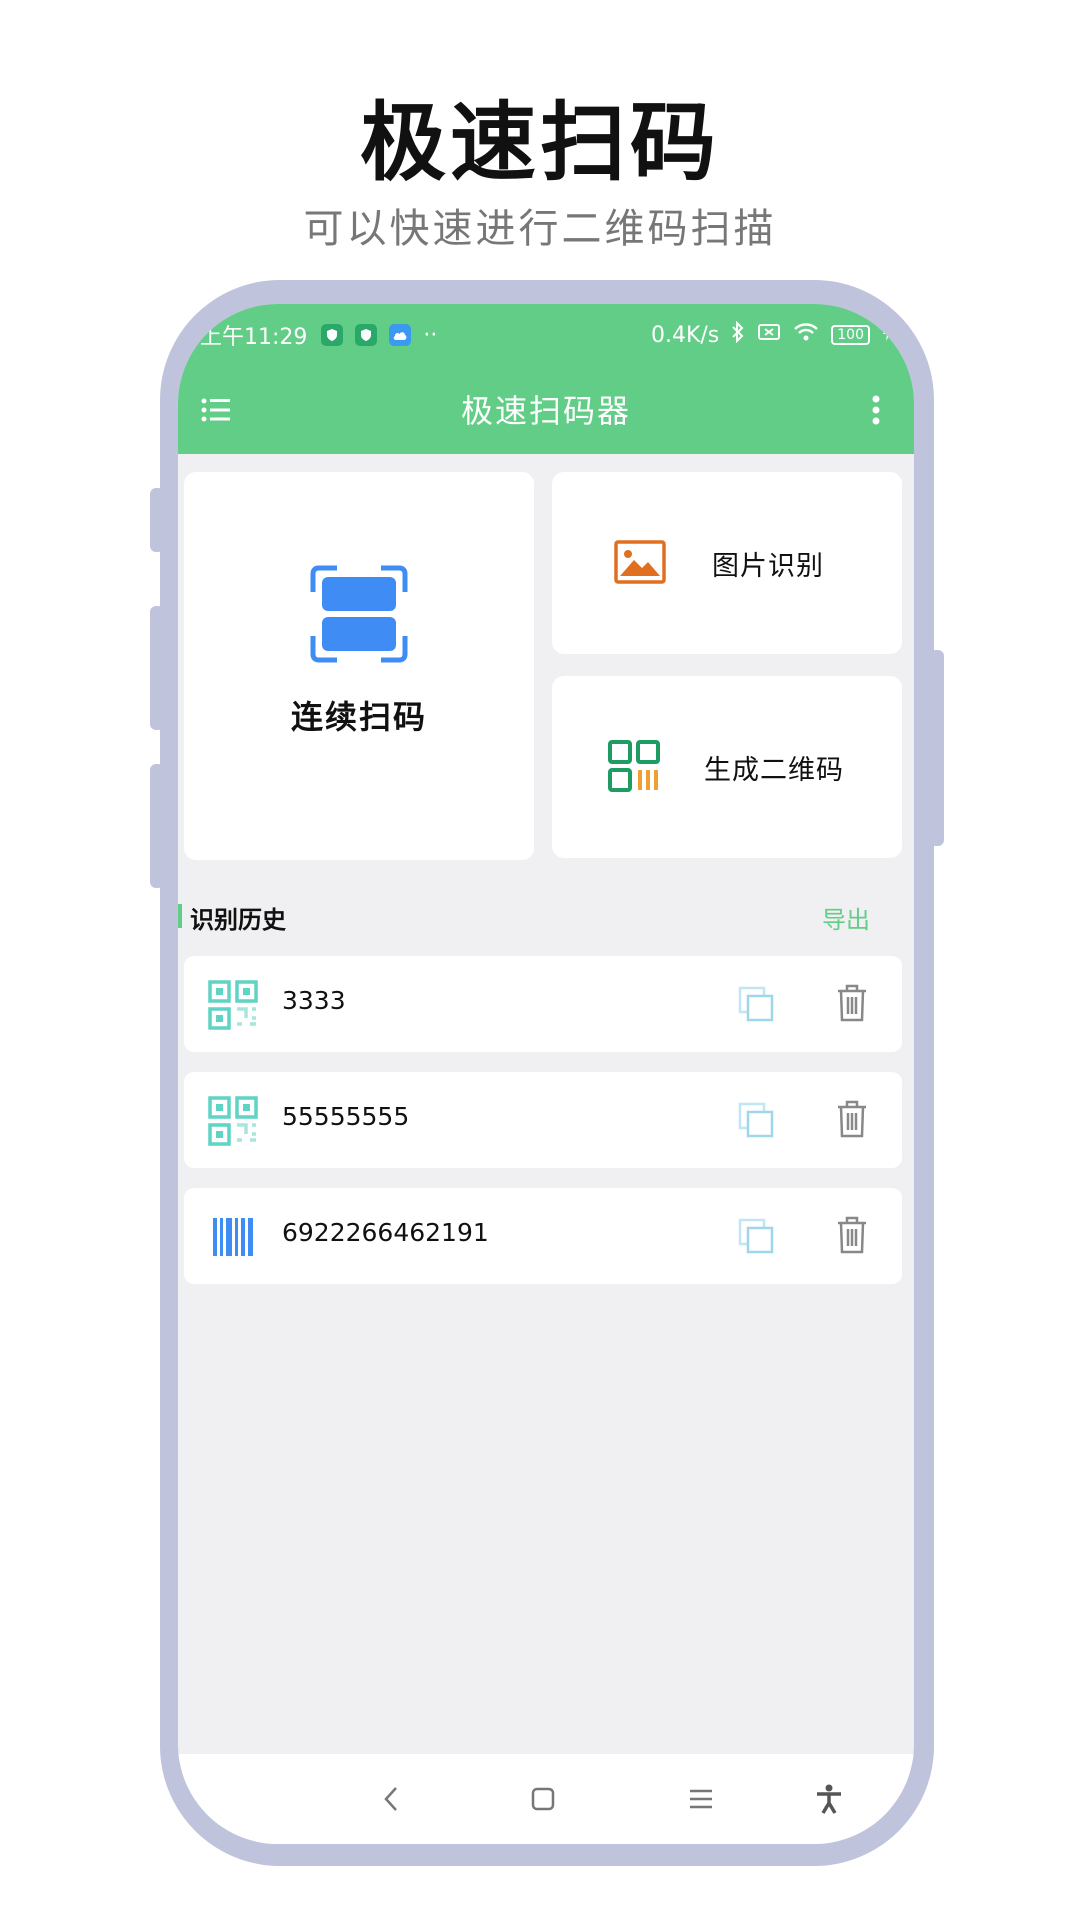 The width and height of the screenshot is (1080, 1920). What do you see at coordinates (540, 143) in the screenshot?
I see `hero-title: 极速扫码` at bounding box center [540, 143].